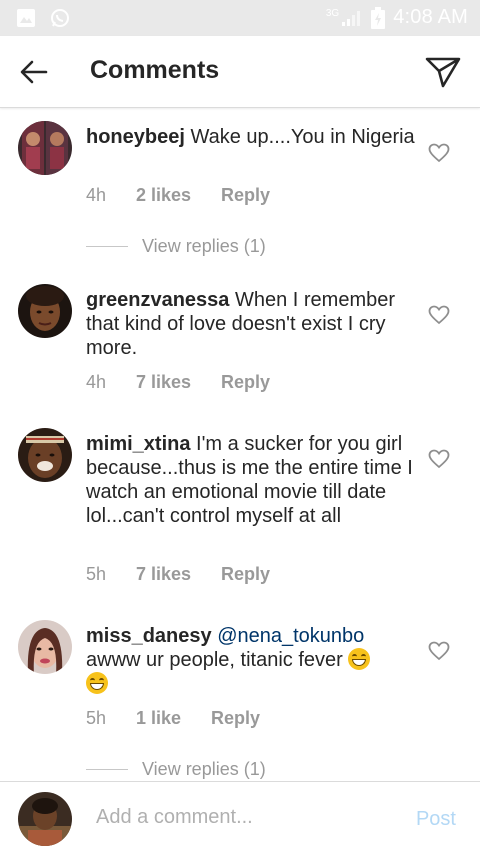 The image size is (480, 854). Describe the element at coordinates (155, 70) in the screenshot. I see `page-title: Comments` at that location.